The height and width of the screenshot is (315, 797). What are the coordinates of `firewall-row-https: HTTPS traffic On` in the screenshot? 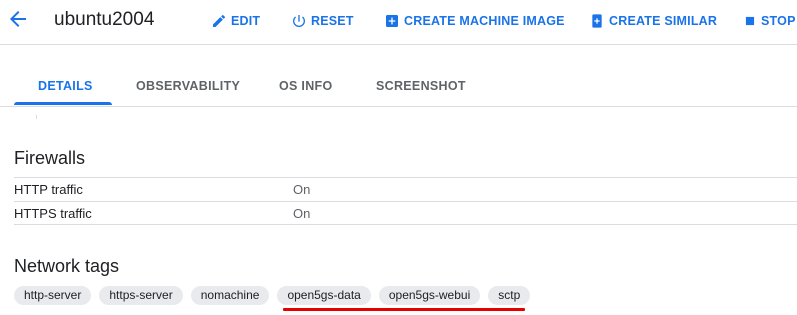 It's located at (405, 213).